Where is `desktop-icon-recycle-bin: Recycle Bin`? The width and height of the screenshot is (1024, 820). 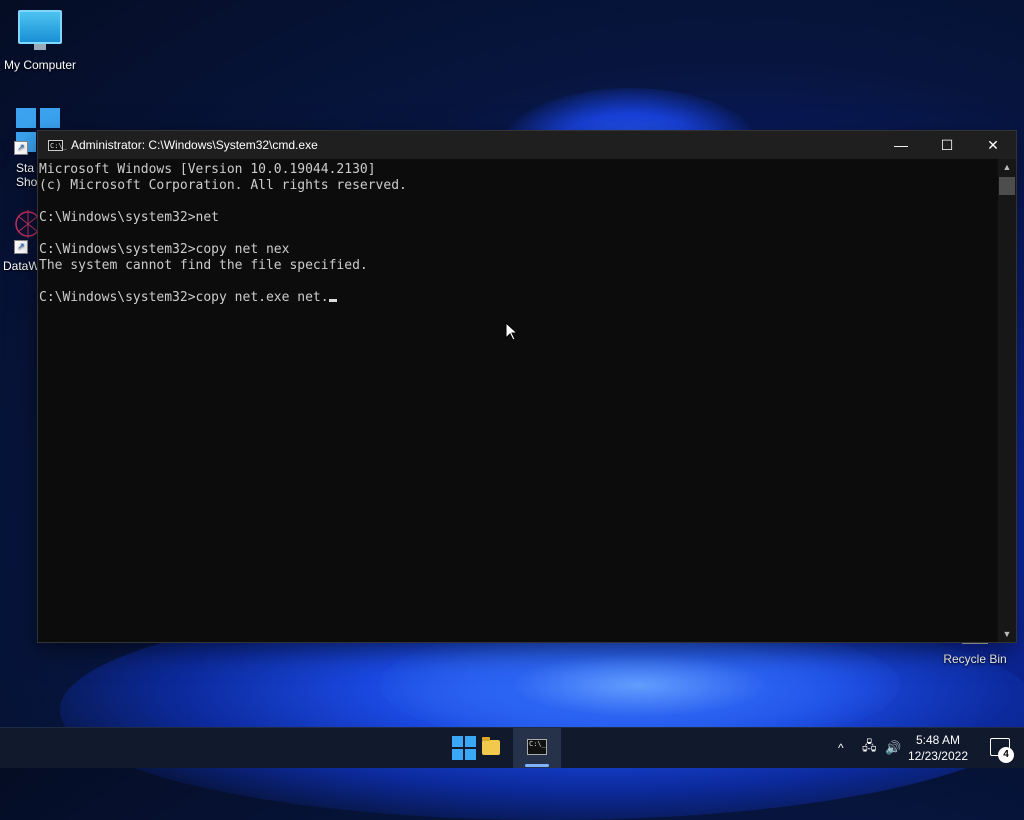
desktop-icon-recycle-bin: Recycle Bin is located at coordinates (975, 653).